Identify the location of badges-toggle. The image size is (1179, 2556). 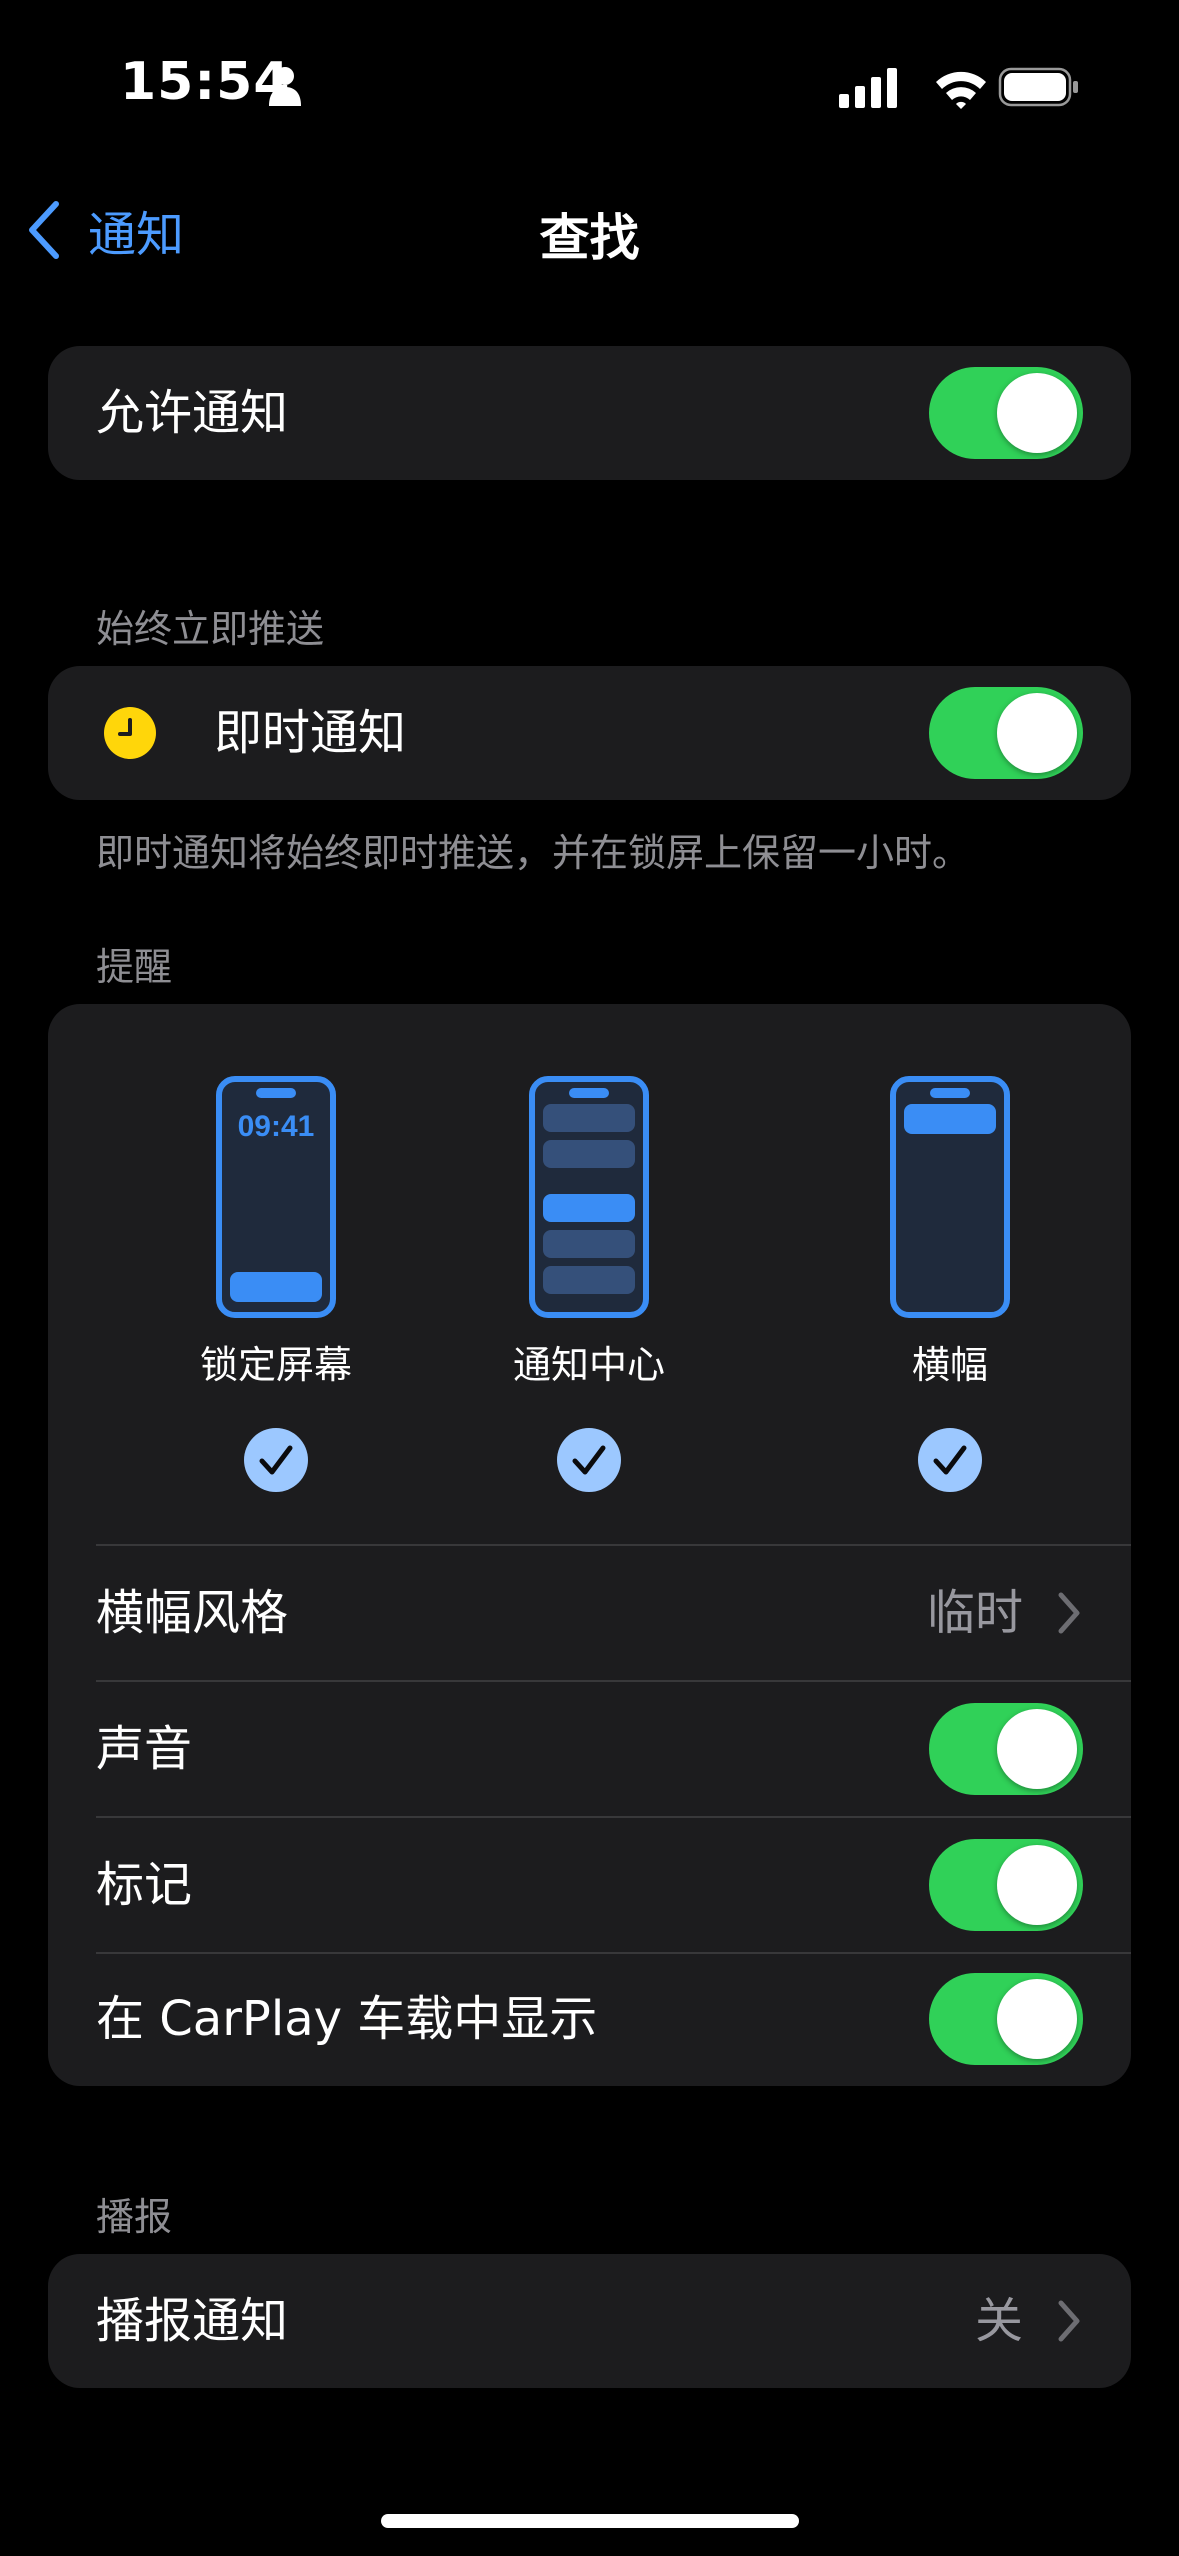
(1006, 1885).